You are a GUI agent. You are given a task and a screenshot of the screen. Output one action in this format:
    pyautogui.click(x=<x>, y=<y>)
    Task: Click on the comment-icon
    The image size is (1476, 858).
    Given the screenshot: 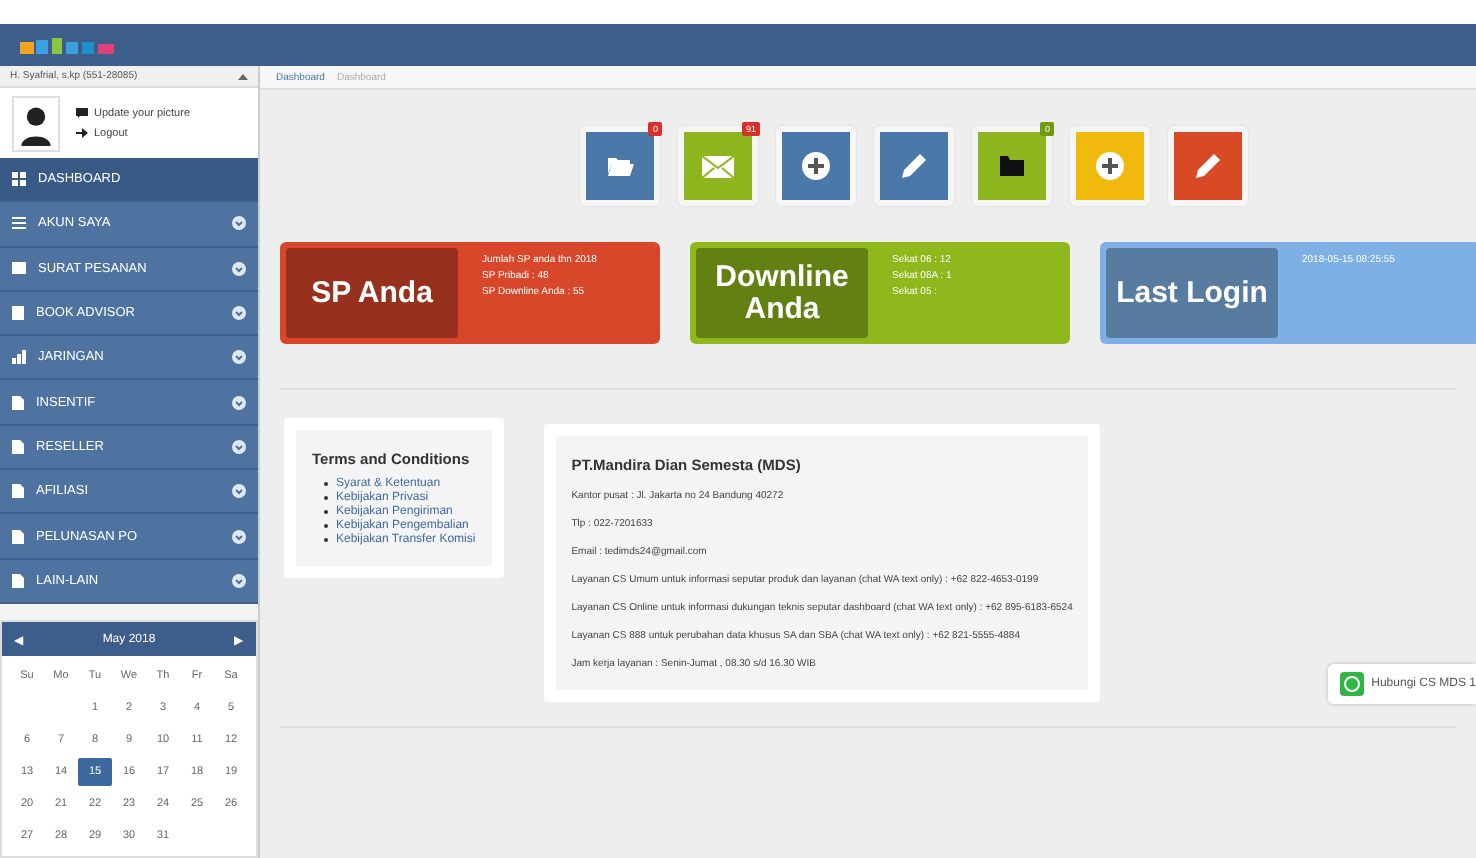 What is the action you would take?
    pyautogui.click(x=82, y=113)
    